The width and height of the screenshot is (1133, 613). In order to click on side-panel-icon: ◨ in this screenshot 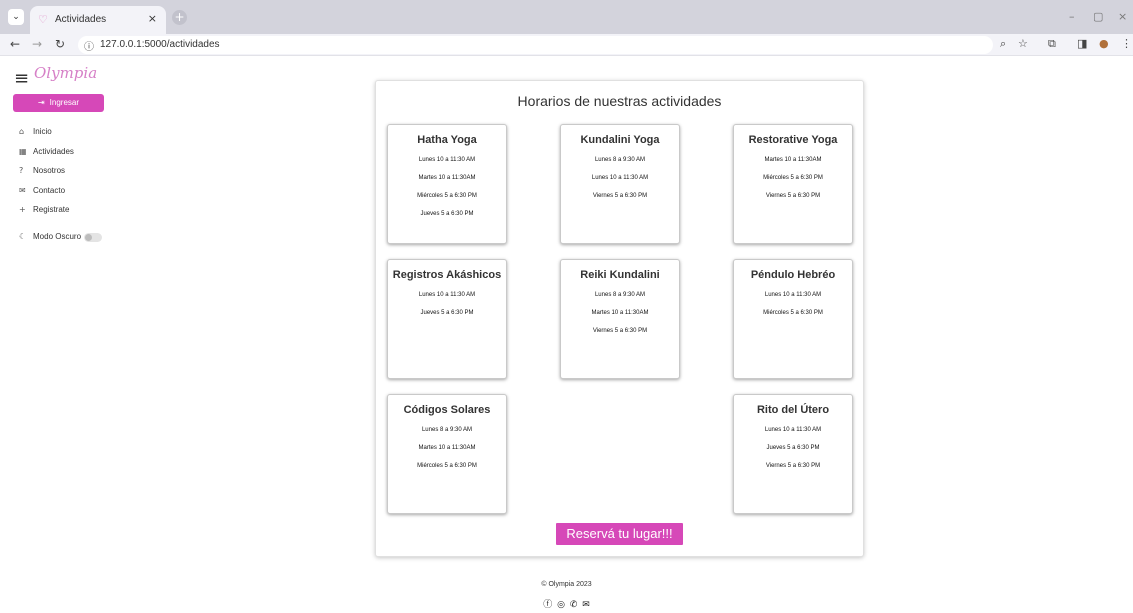, I will do `click(1082, 43)`.